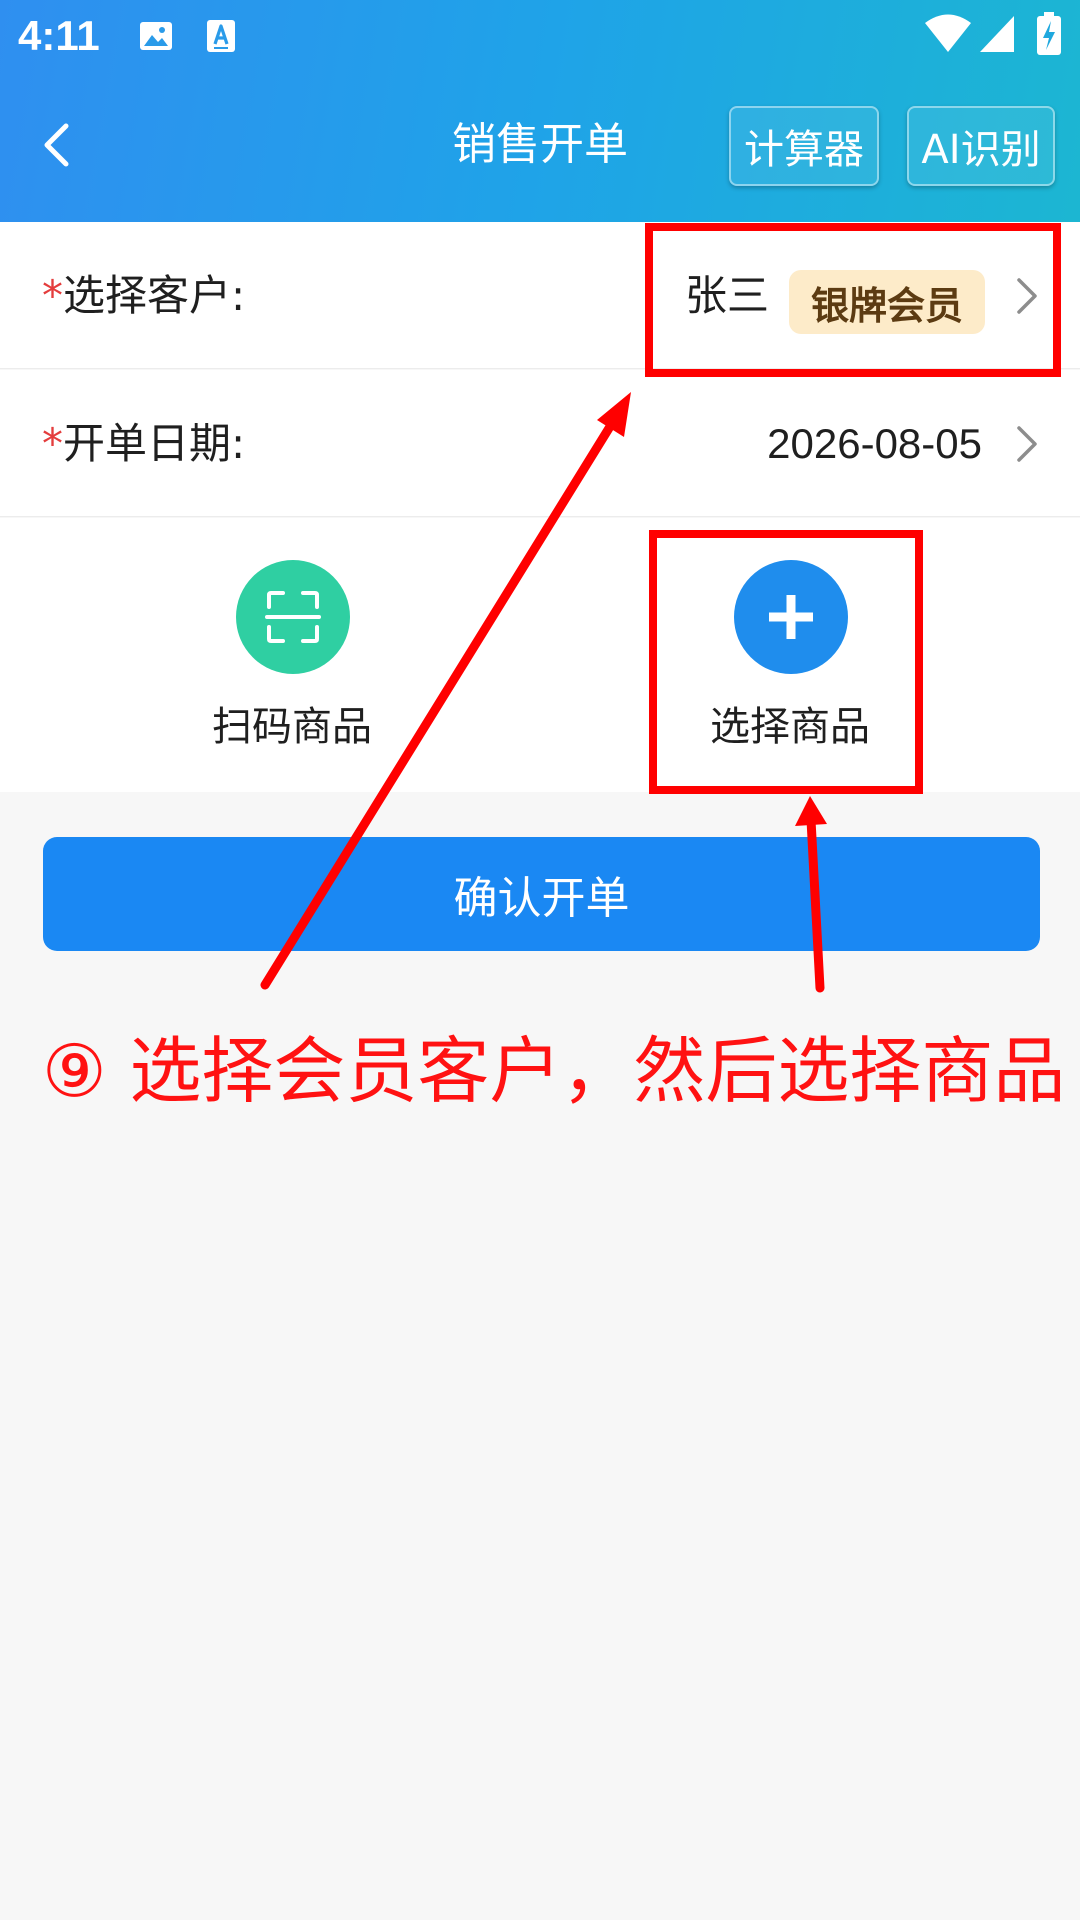 Image resolution: width=1080 pixels, height=1920 pixels. Describe the element at coordinates (541, 894) in the screenshot. I see `confirm-order-button: 确认开单` at that location.